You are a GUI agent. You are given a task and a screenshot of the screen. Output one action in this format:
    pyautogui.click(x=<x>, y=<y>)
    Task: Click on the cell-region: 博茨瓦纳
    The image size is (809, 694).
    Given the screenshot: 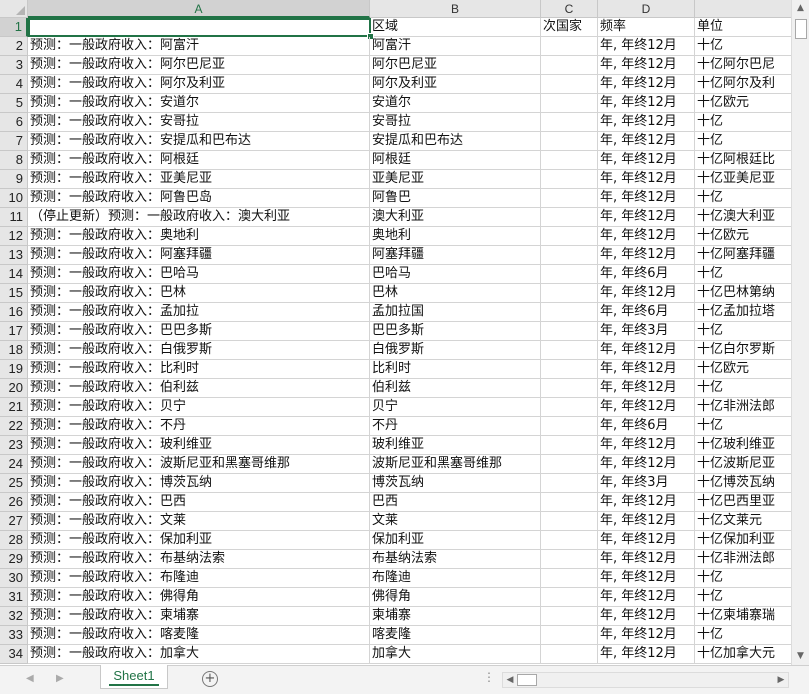 What is the action you would take?
    pyautogui.click(x=455, y=483)
    